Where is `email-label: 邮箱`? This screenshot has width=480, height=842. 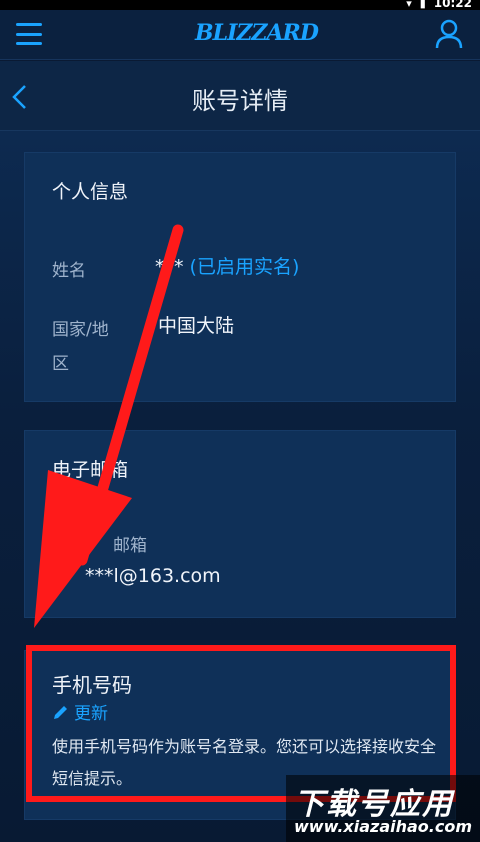
email-label: 邮箱 is located at coordinates (130, 546).